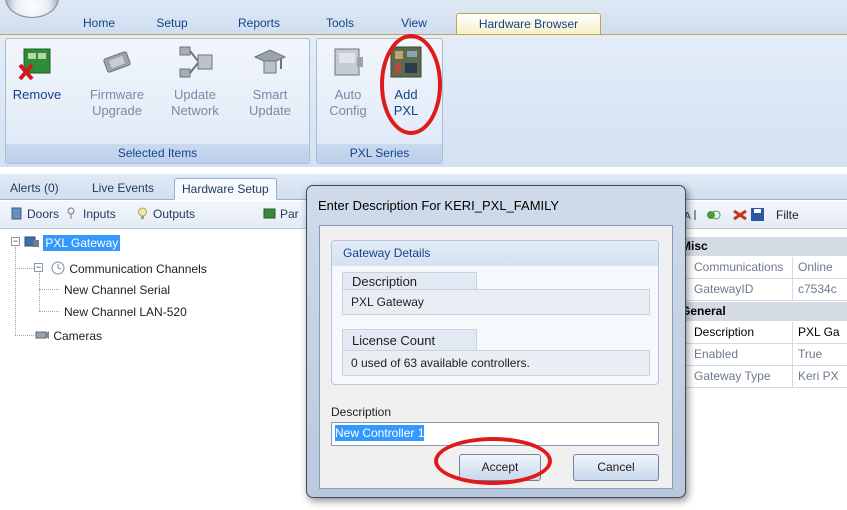 The width and height of the screenshot is (847, 510). What do you see at coordinates (195, 94) in the screenshot?
I see `update-network-line1: Update` at bounding box center [195, 94].